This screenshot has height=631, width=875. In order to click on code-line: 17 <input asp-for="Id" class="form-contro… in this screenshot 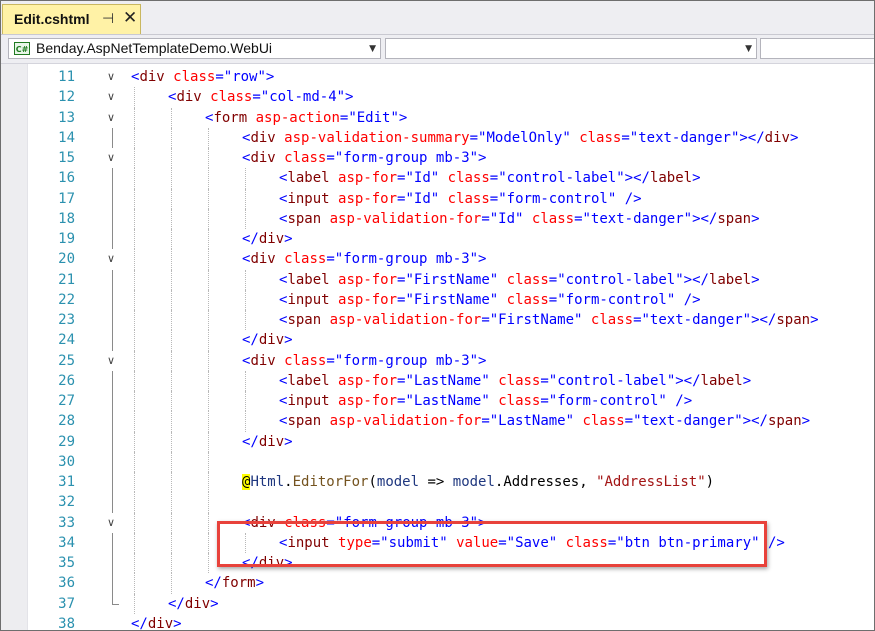, I will do `click(437, 198)`.